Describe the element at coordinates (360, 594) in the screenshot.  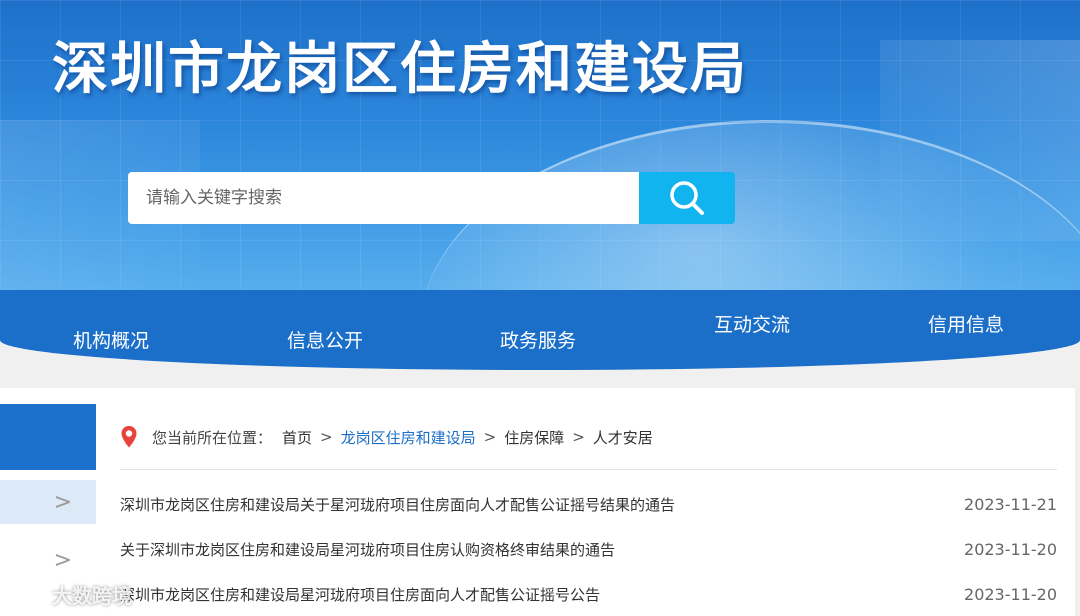
I see `news-title-link: 深圳市龙岗区住房和建设局星河珑府项目住房面向人才配售公证摇号公告` at that location.